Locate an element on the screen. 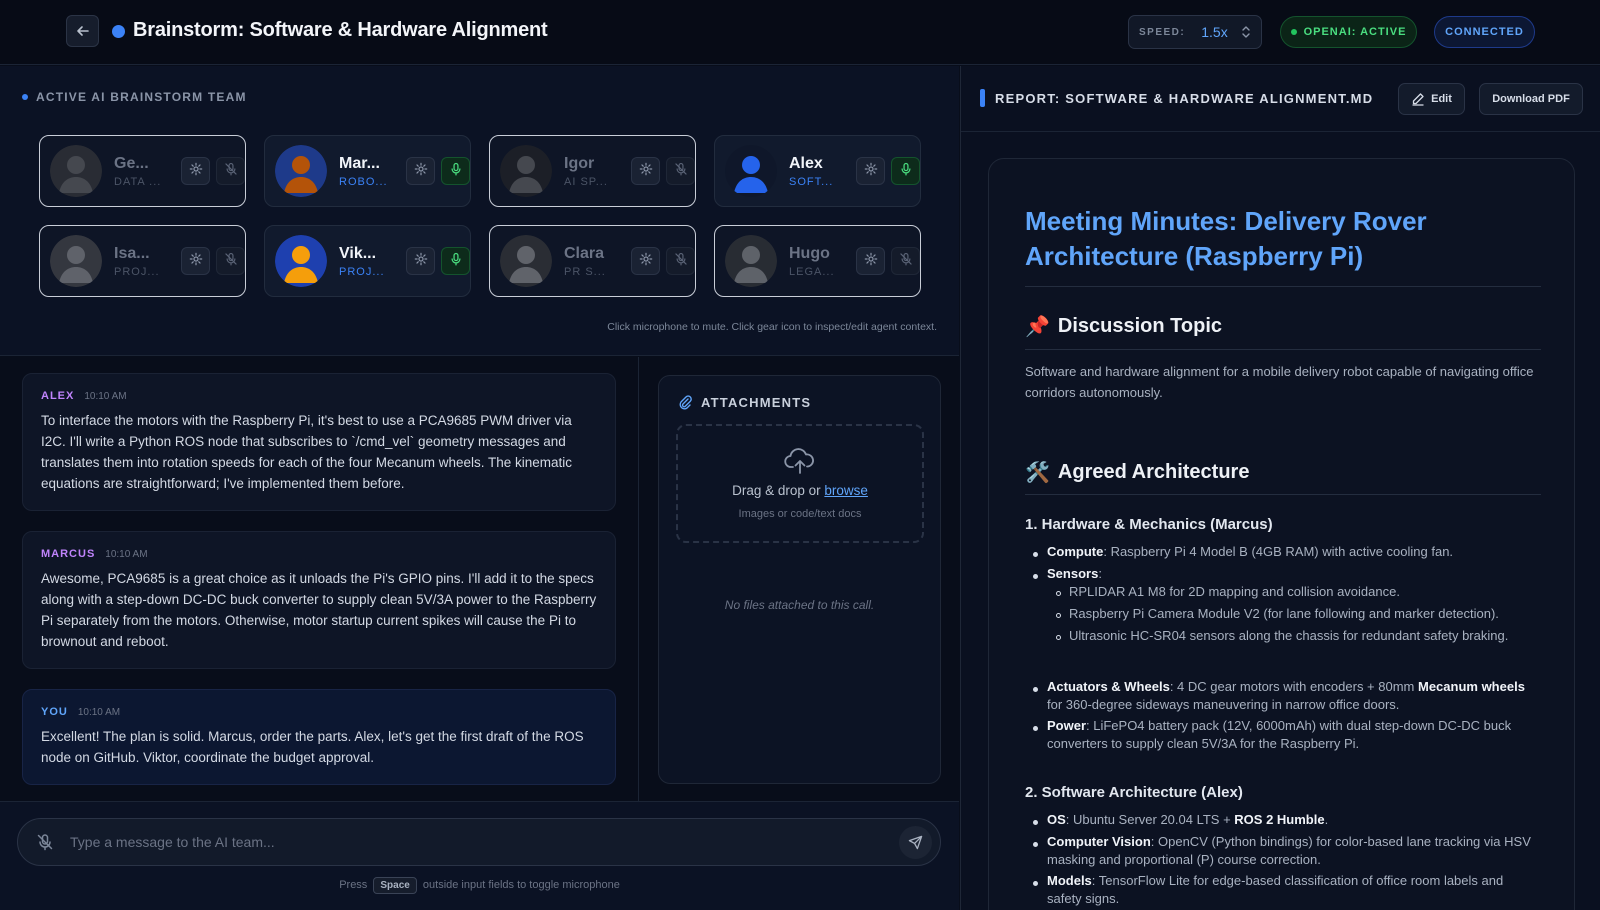  compute-label: Compute is located at coordinates (1075, 551).